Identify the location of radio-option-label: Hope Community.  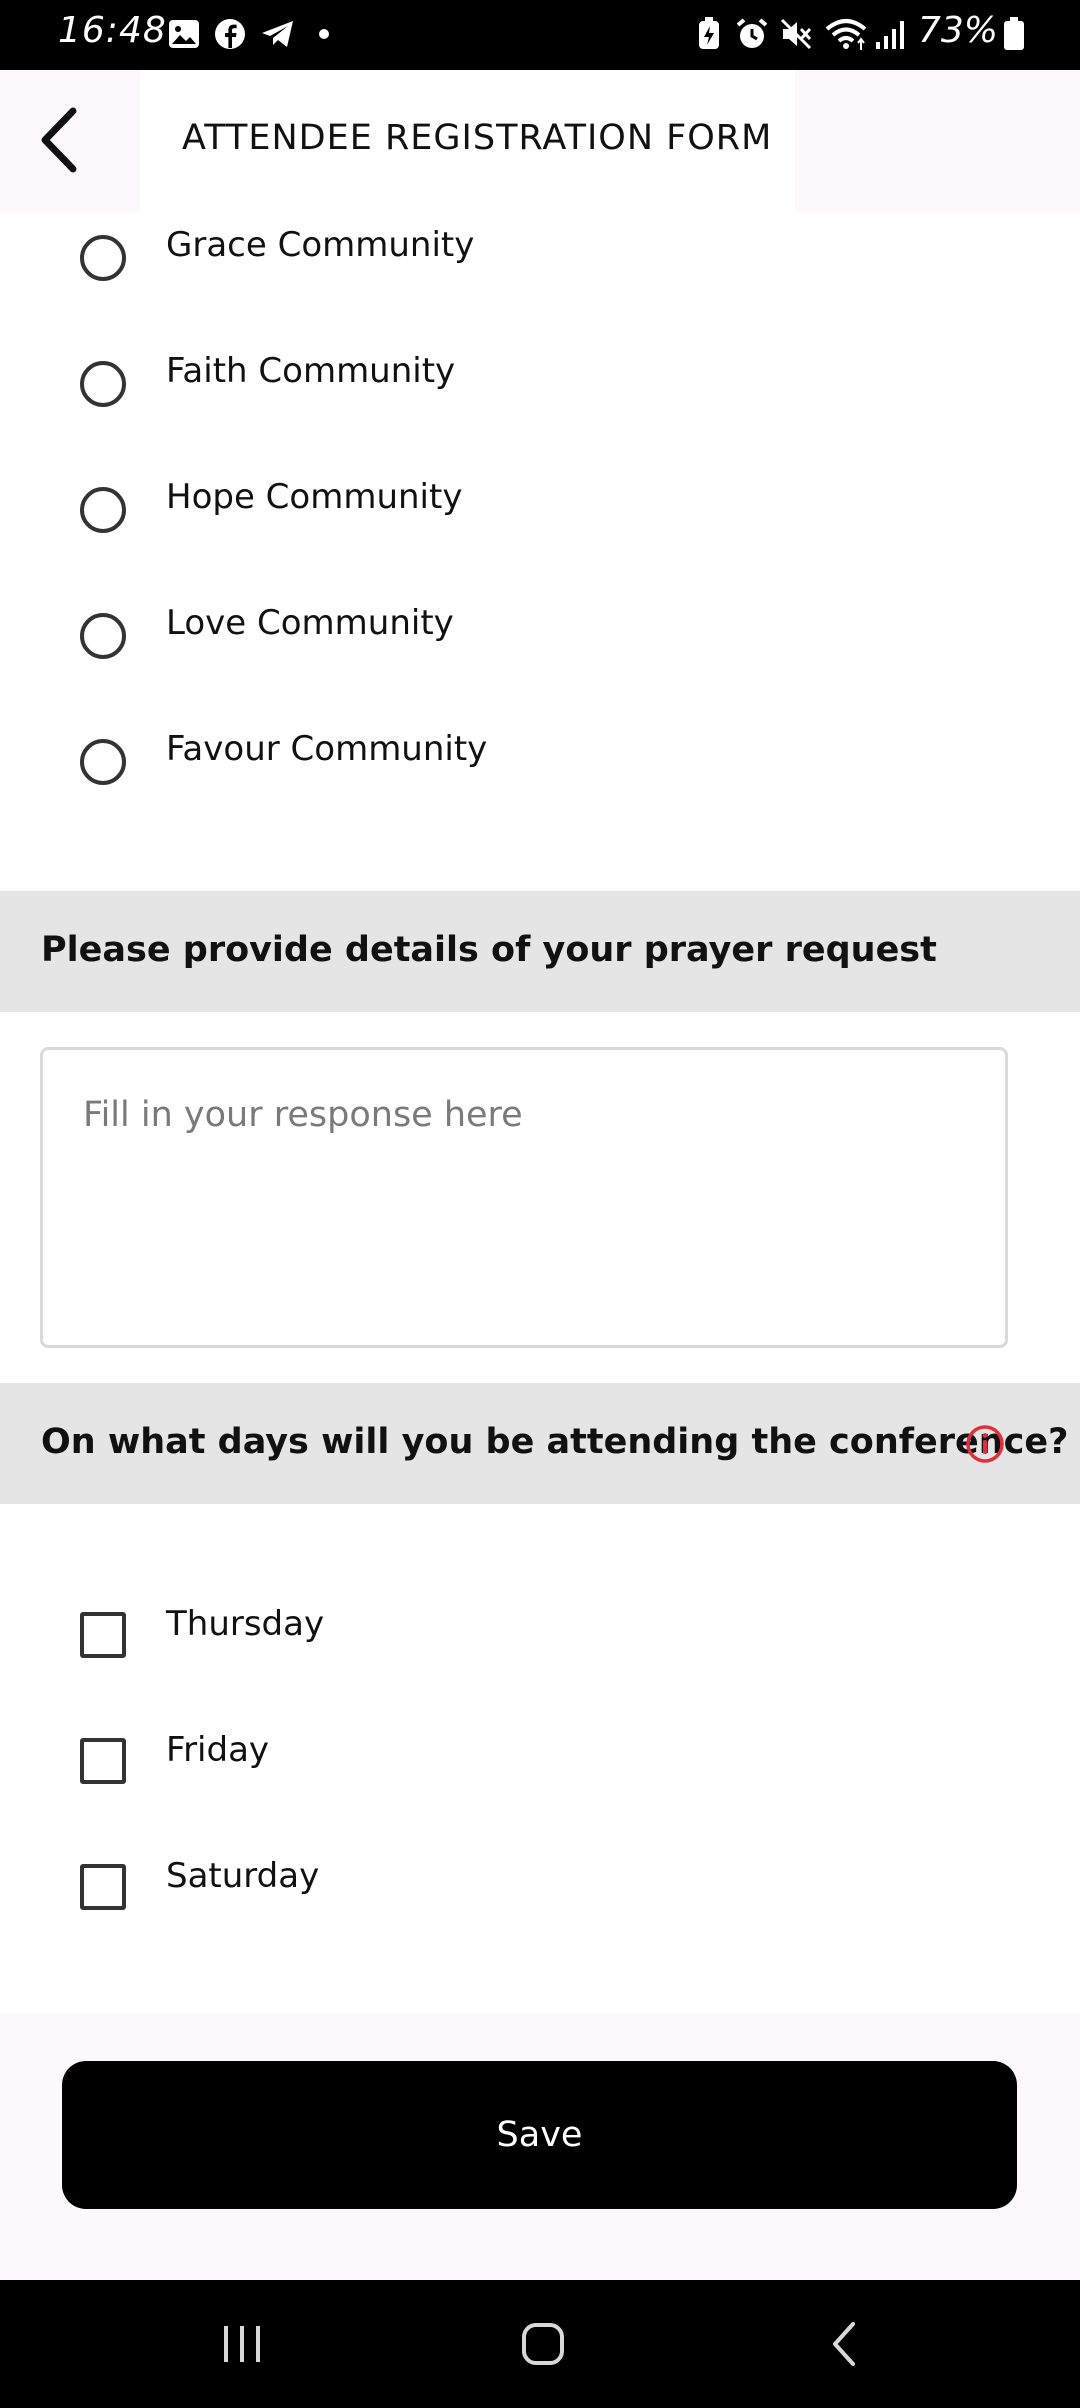
(314, 497).